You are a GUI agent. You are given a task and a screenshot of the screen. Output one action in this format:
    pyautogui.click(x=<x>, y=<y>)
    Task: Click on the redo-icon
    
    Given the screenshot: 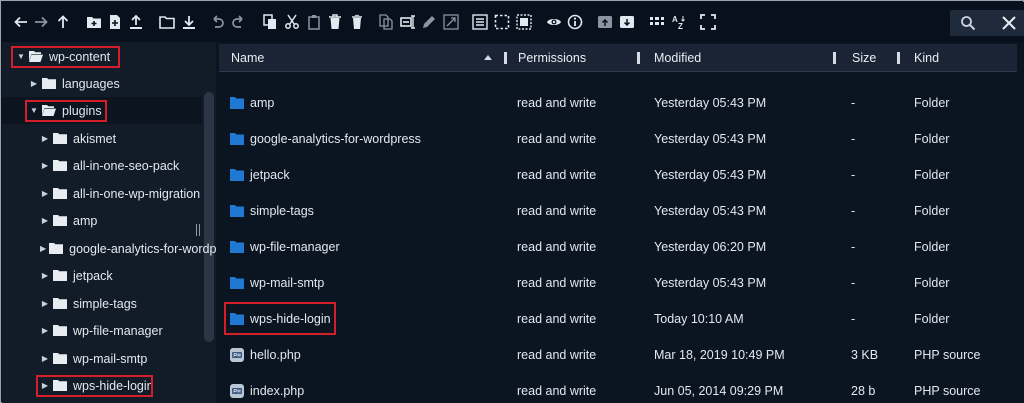 What is the action you would take?
    pyautogui.click(x=239, y=22)
    